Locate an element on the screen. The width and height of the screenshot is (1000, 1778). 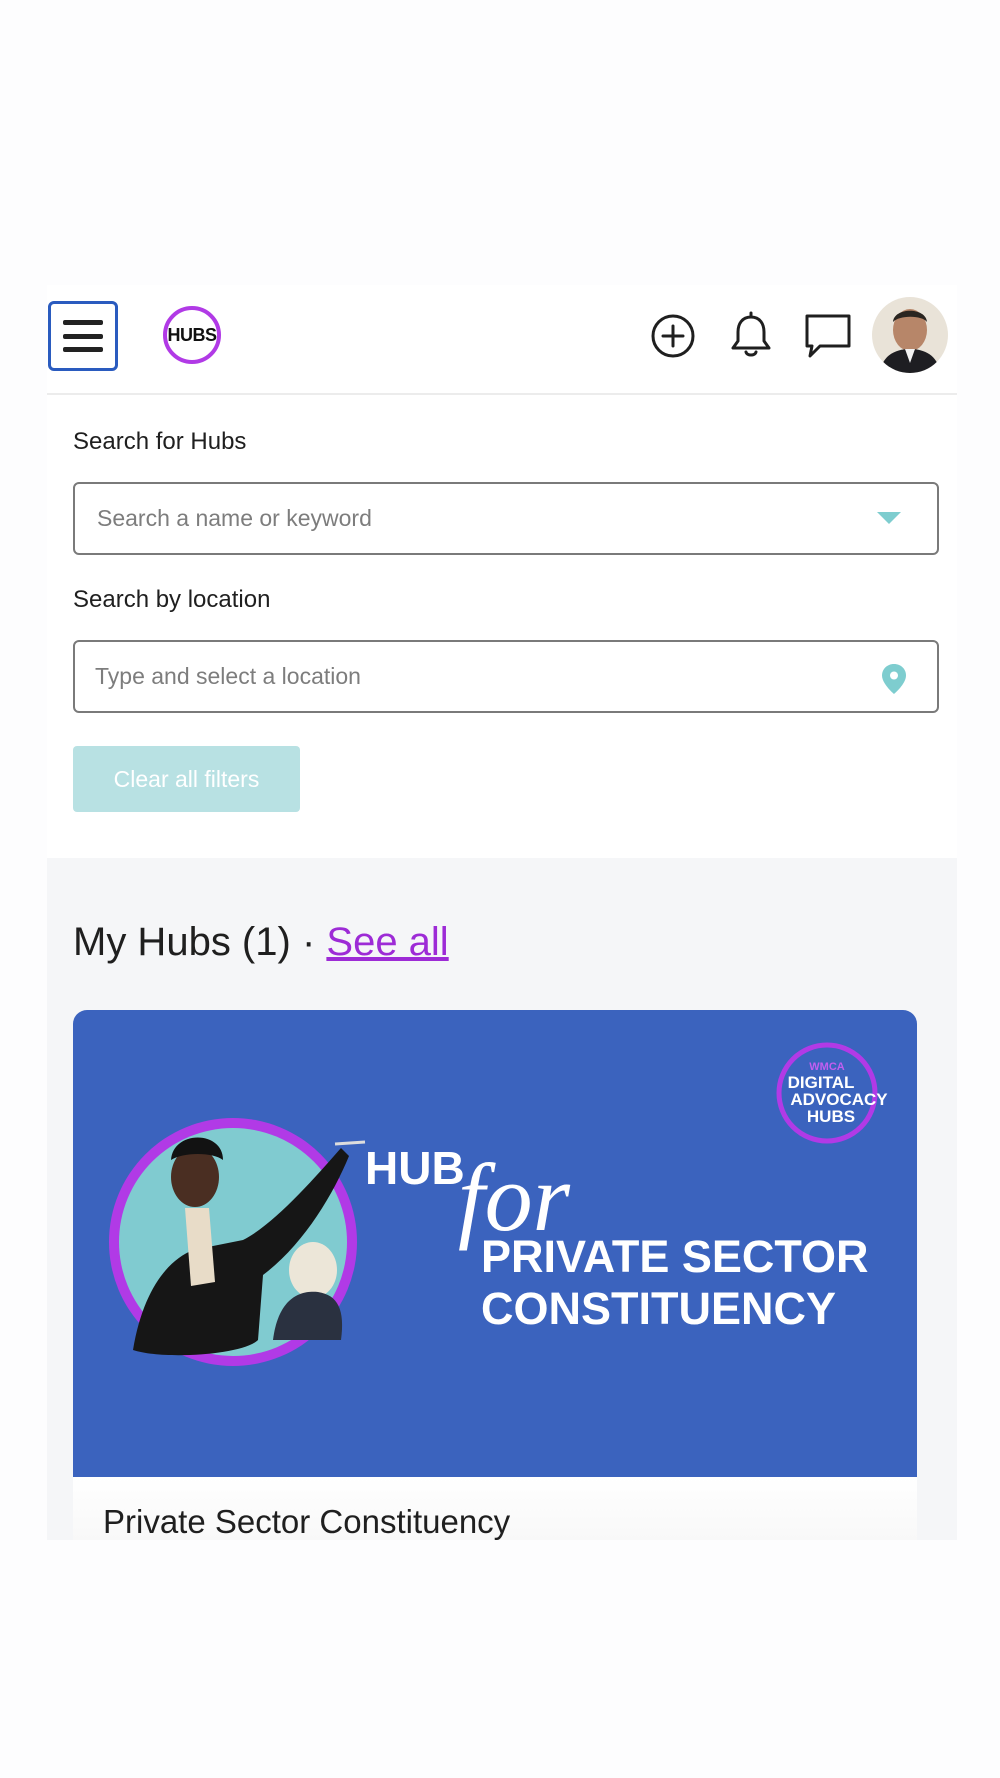
user-photo is located at coordinates (910, 335).